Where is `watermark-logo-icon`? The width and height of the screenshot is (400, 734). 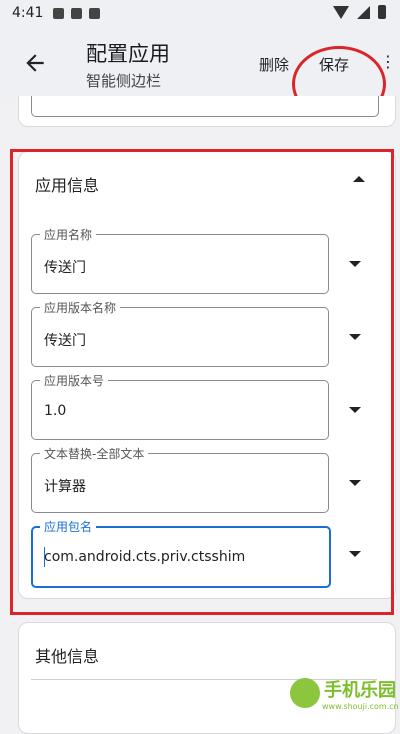 watermark-logo-icon is located at coordinates (305, 693).